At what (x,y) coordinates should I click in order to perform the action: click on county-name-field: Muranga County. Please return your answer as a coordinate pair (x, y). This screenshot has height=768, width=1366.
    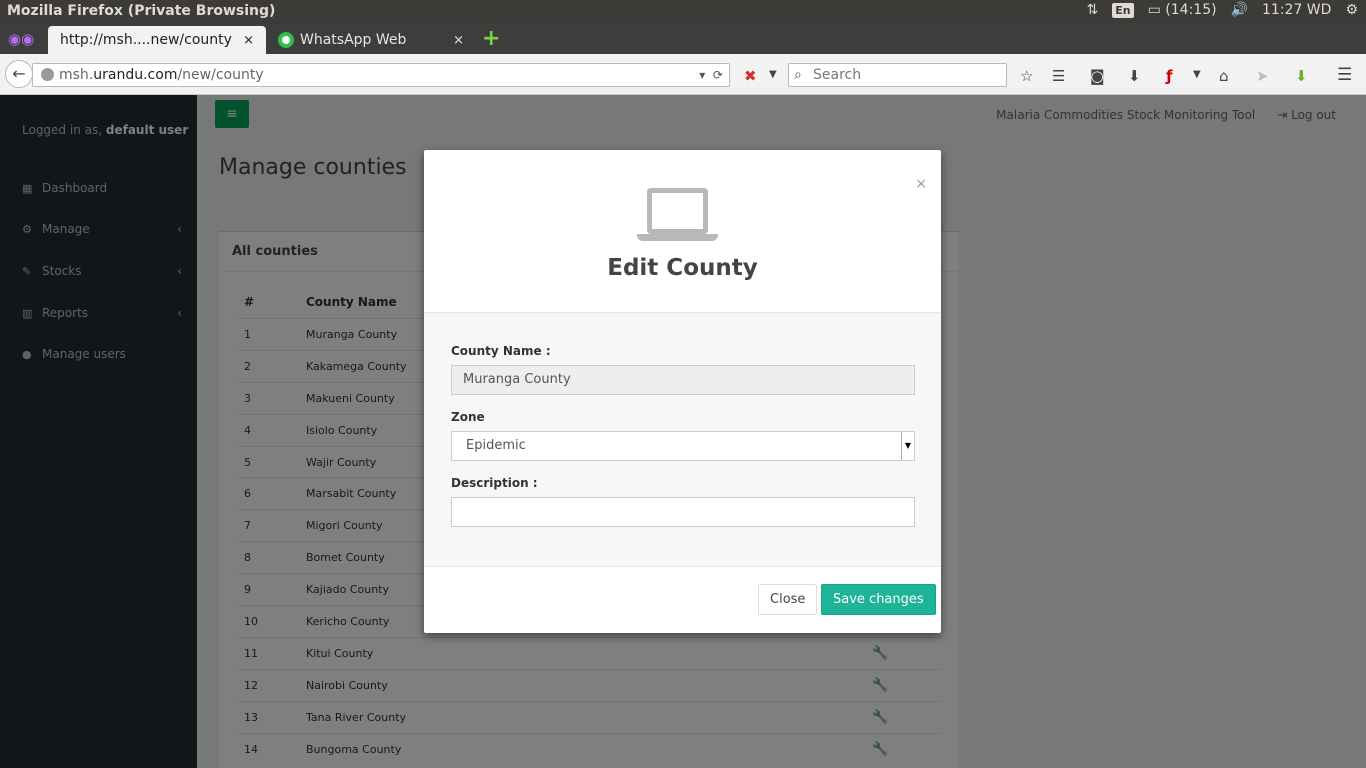
    Looking at the image, I should click on (683, 380).